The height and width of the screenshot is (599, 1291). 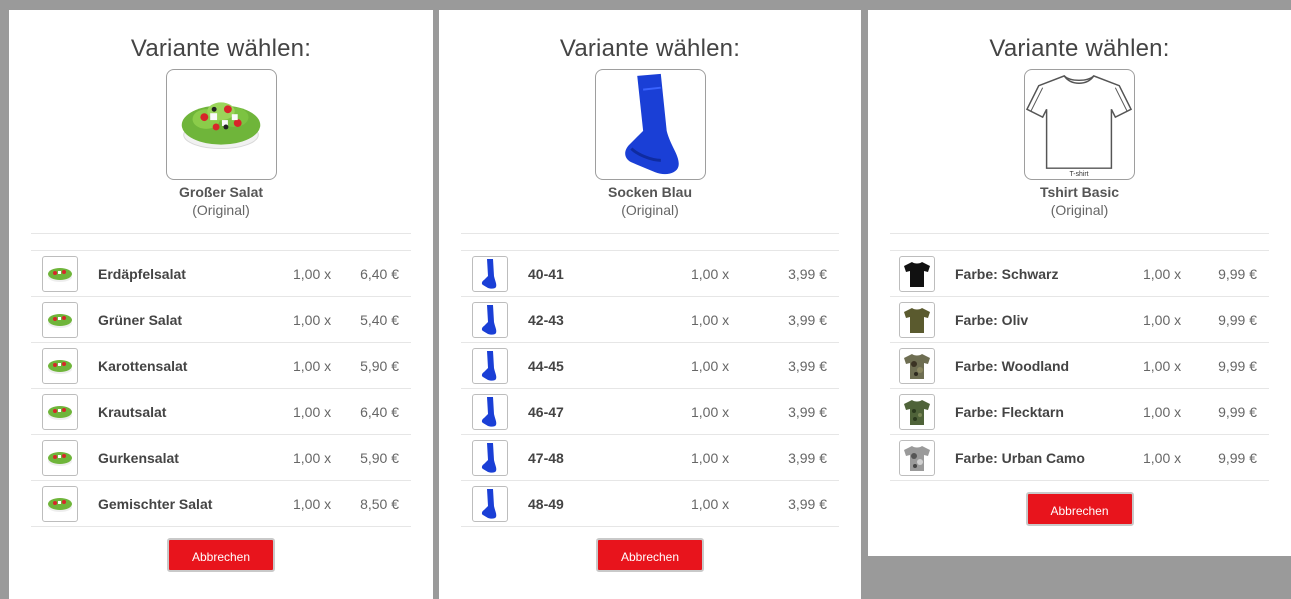 What do you see at coordinates (650, 366) in the screenshot?
I see `variant-row: 44-45 1,00 x 3,99 €` at bounding box center [650, 366].